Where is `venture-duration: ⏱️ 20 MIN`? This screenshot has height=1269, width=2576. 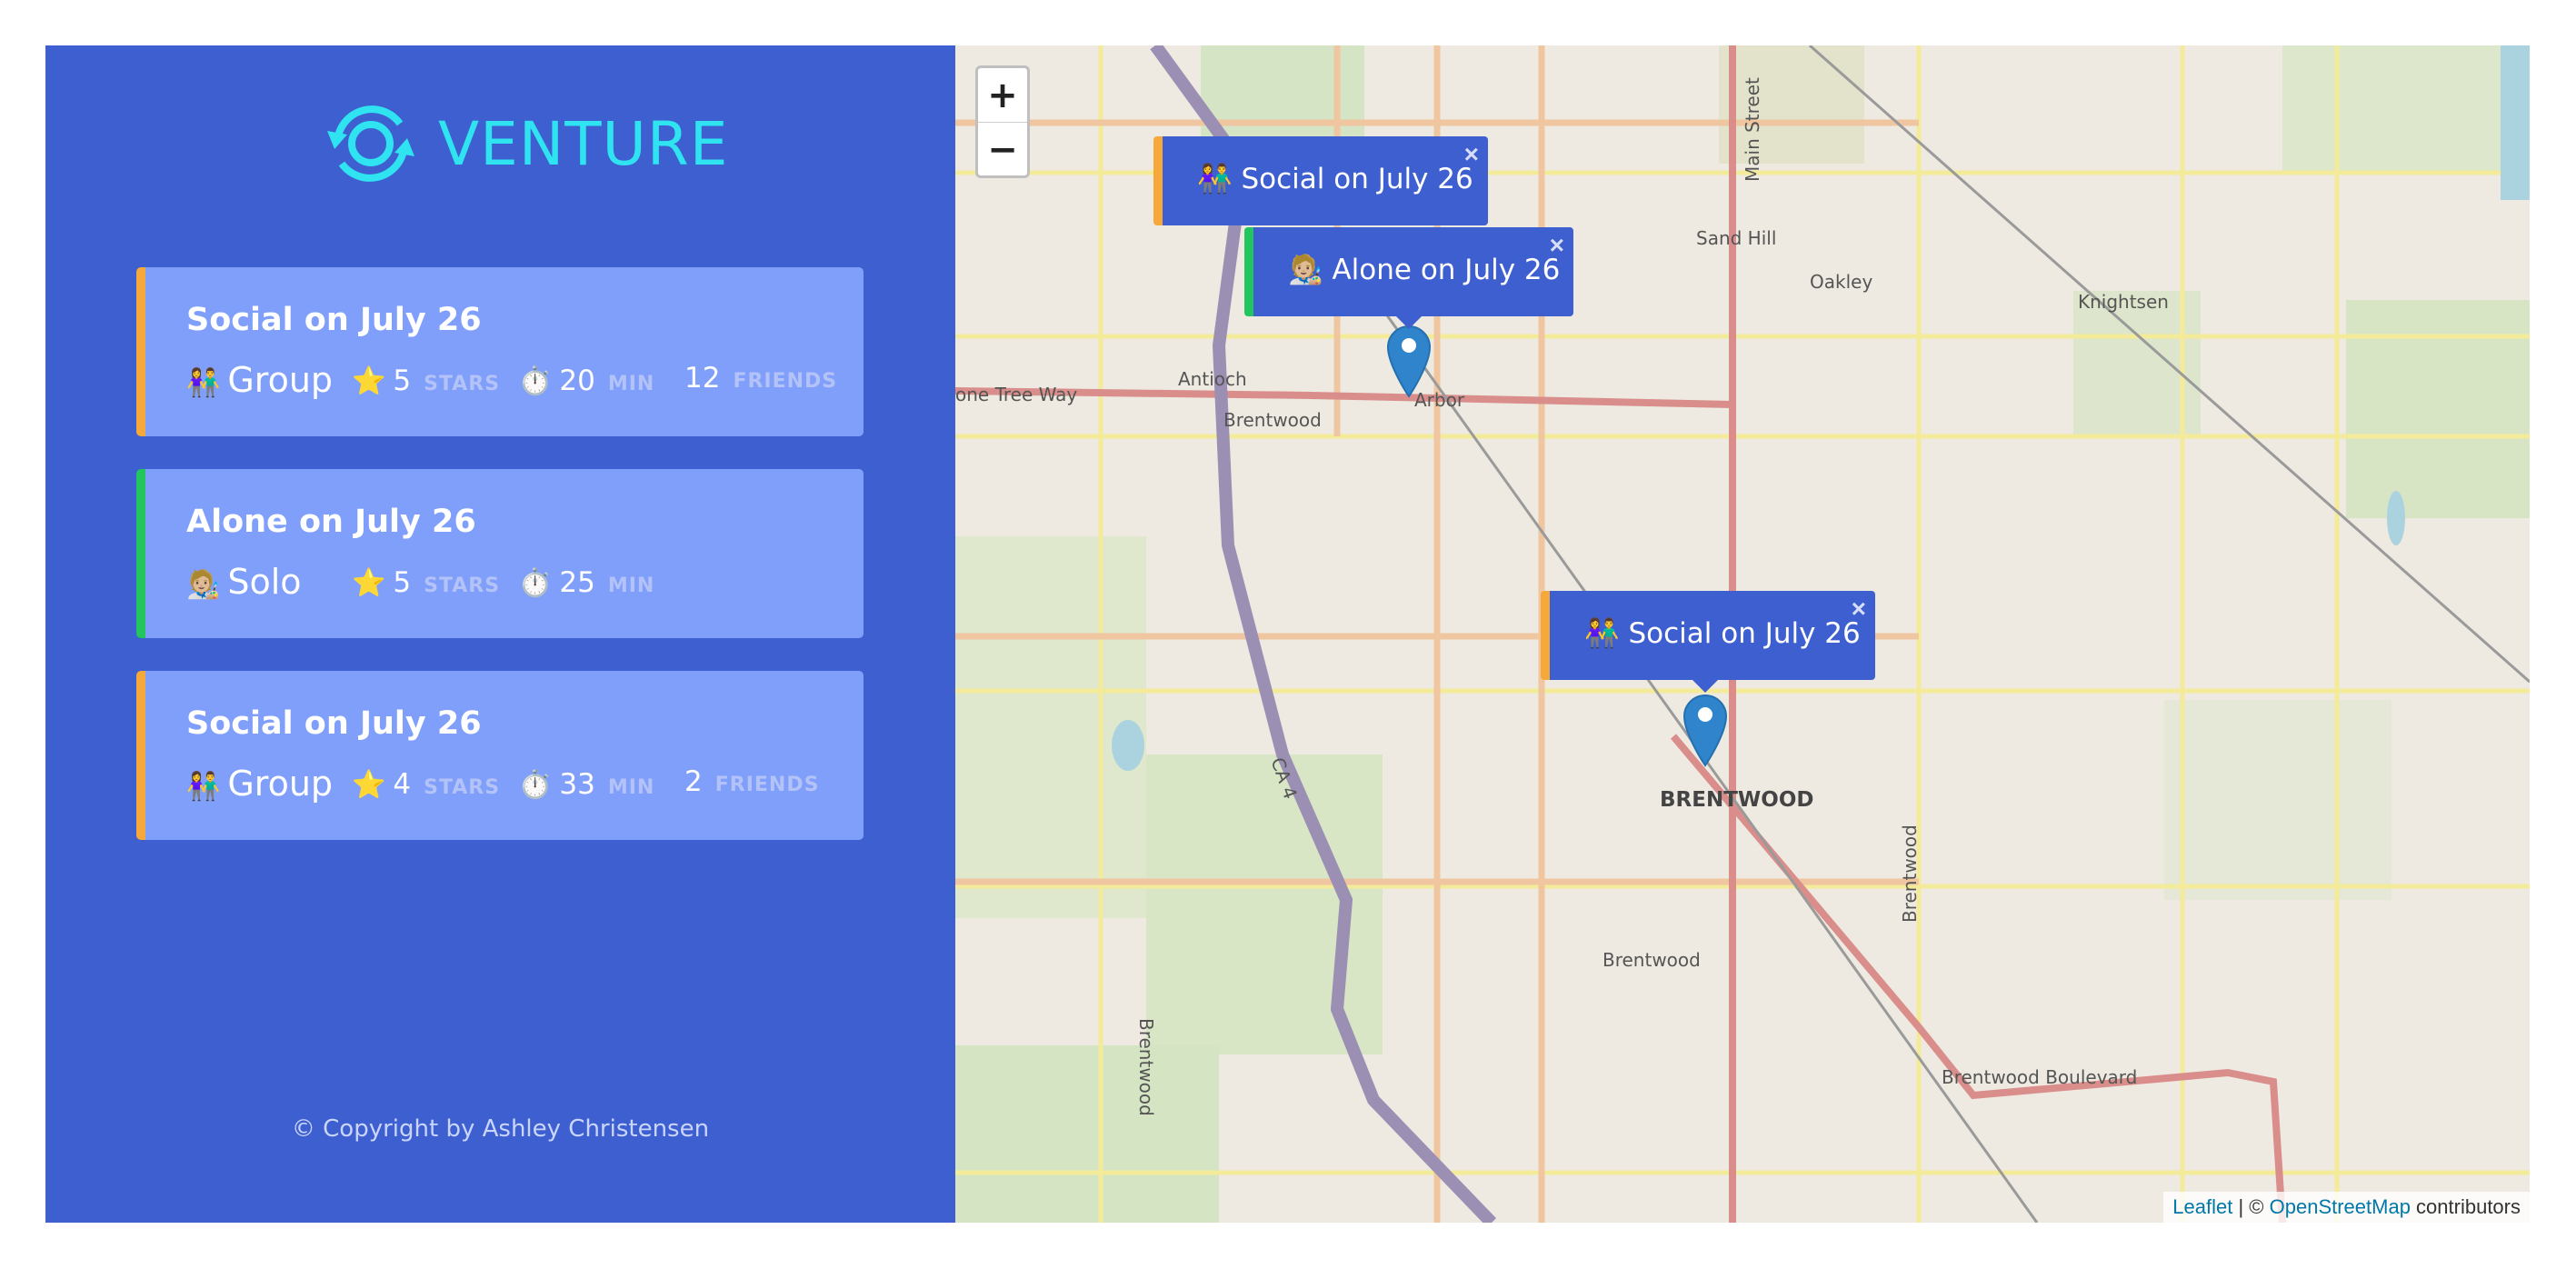 venture-duration: ⏱️ 20 MIN is located at coordinates (586, 381).